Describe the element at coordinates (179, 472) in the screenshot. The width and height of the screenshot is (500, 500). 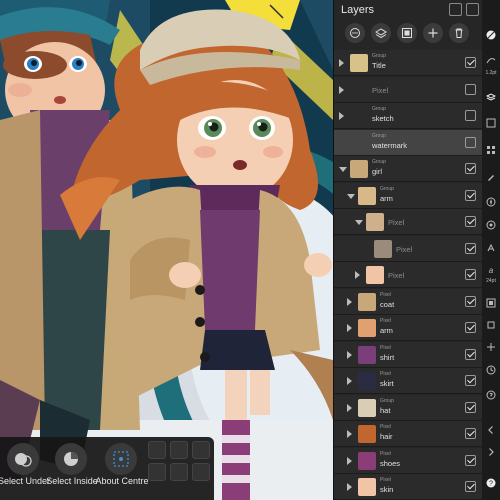
I see `align-icon` at that location.